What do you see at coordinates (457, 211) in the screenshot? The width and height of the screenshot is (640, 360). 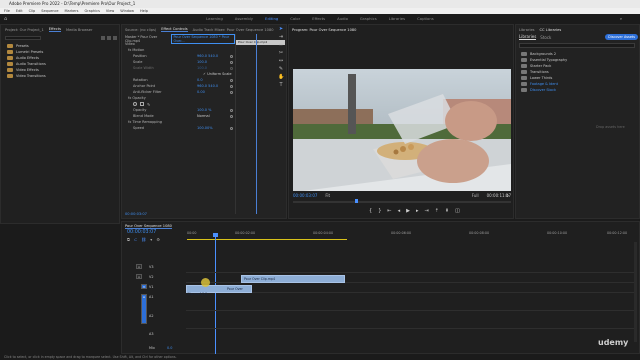 I see `export-frame-icon: ◫` at bounding box center [457, 211].